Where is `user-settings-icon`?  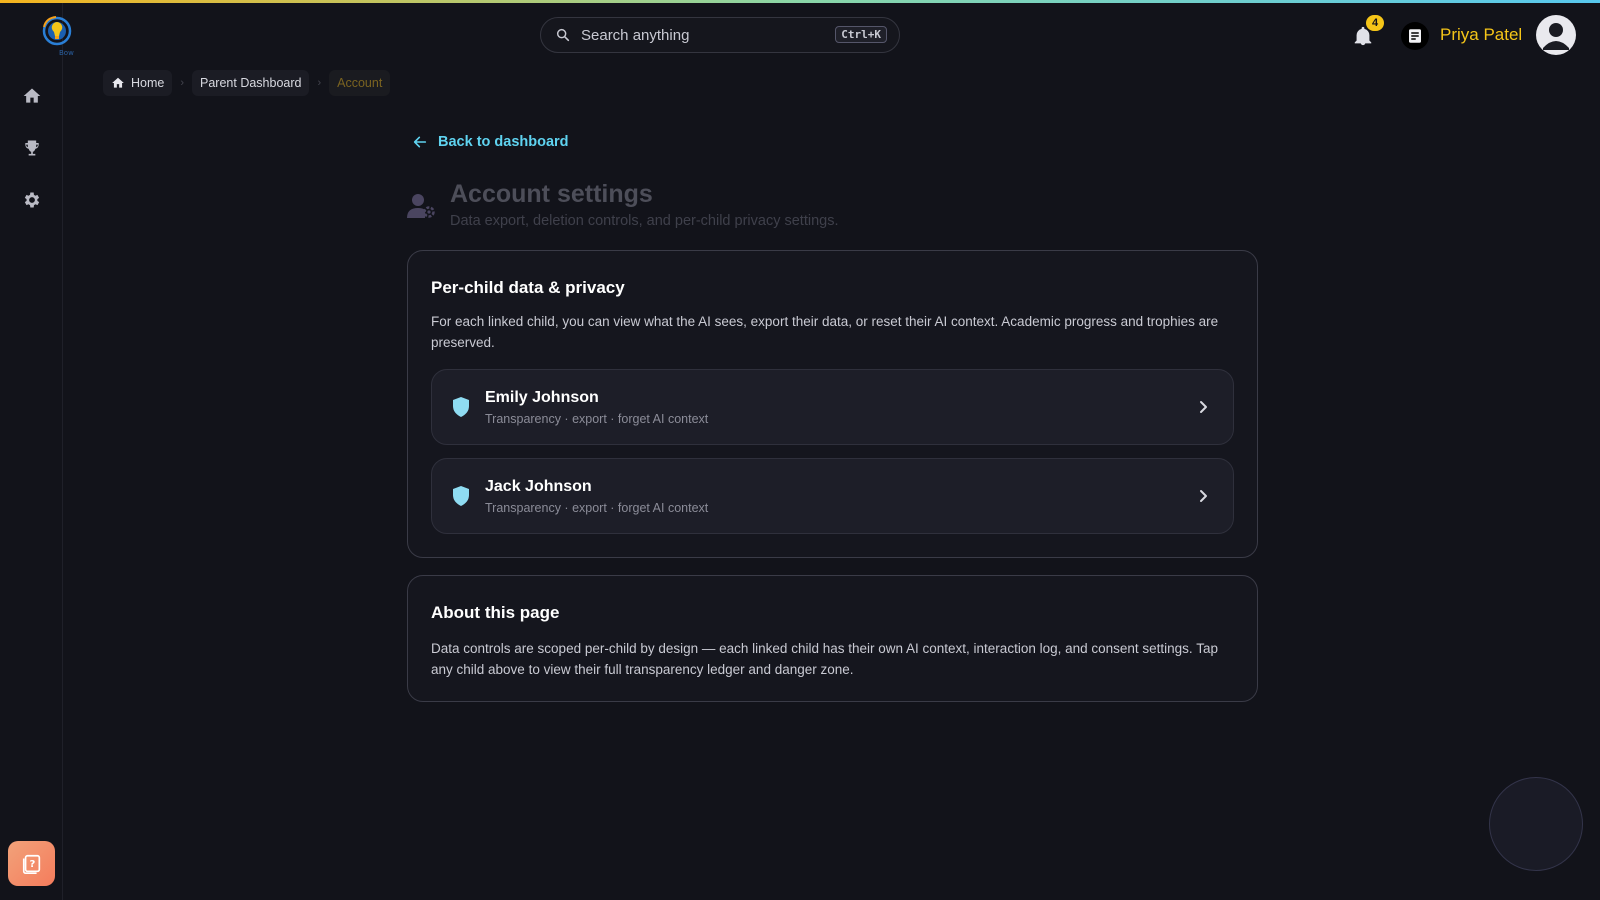
user-settings-icon is located at coordinates (421, 206).